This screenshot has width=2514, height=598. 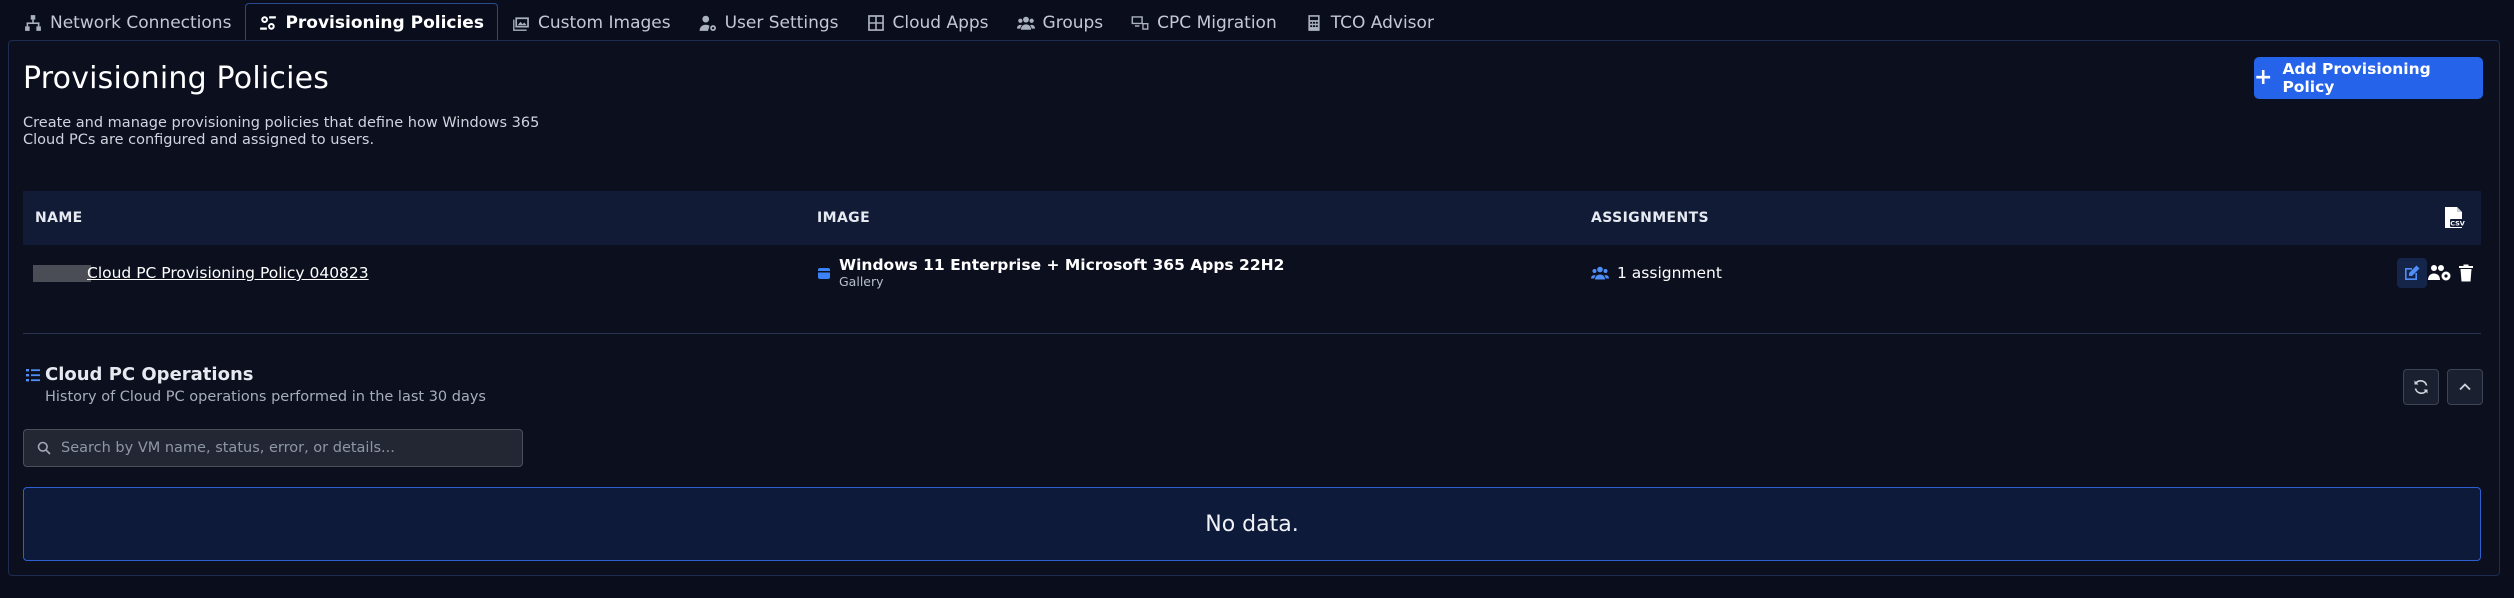 What do you see at coordinates (1140, 22) in the screenshot?
I see `migration-icon` at bounding box center [1140, 22].